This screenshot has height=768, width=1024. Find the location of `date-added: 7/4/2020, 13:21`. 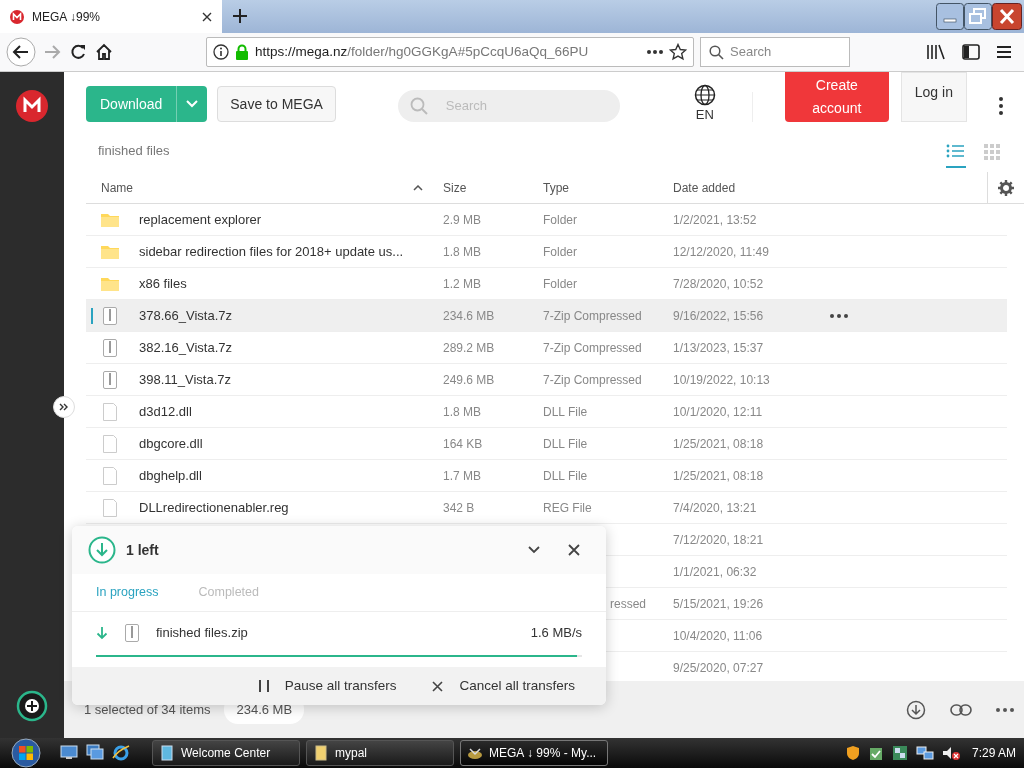

date-added: 7/4/2020, 13:21 is located at coordinates (715, 507).